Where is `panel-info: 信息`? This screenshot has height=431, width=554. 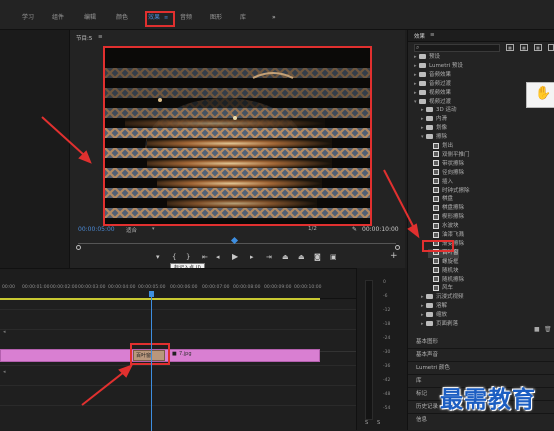
panel-info: 信息 is located at coordinates (421, 420).